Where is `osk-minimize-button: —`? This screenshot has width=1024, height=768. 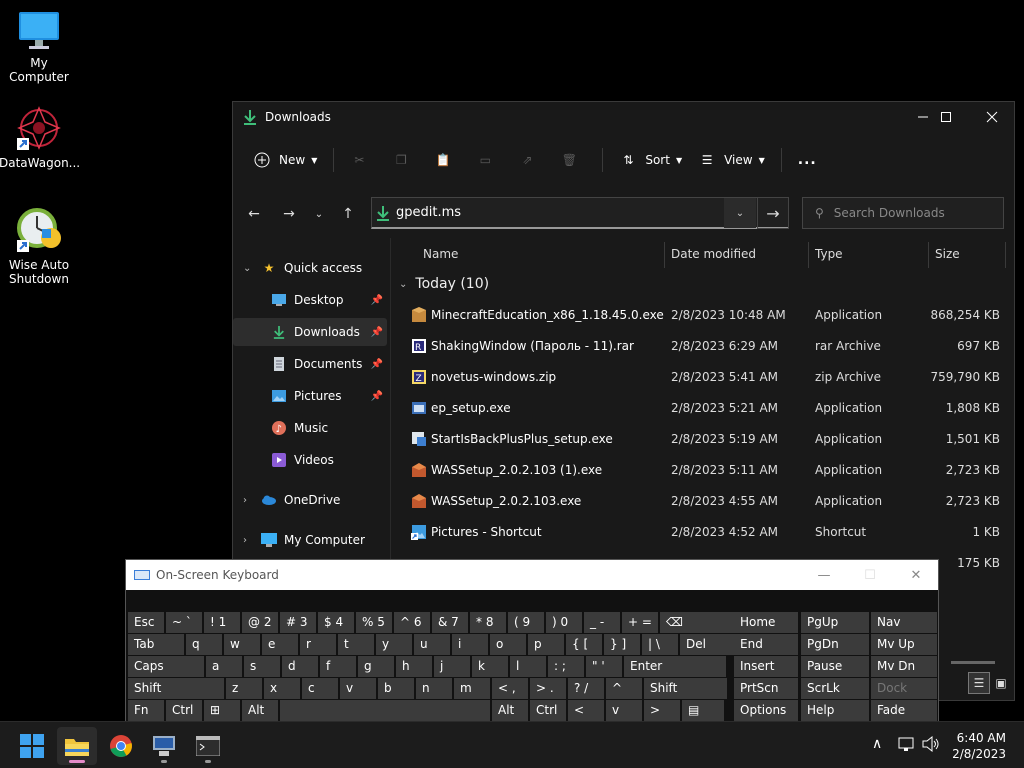 osk-minimize-button: — is located at coordinates (824, 575).